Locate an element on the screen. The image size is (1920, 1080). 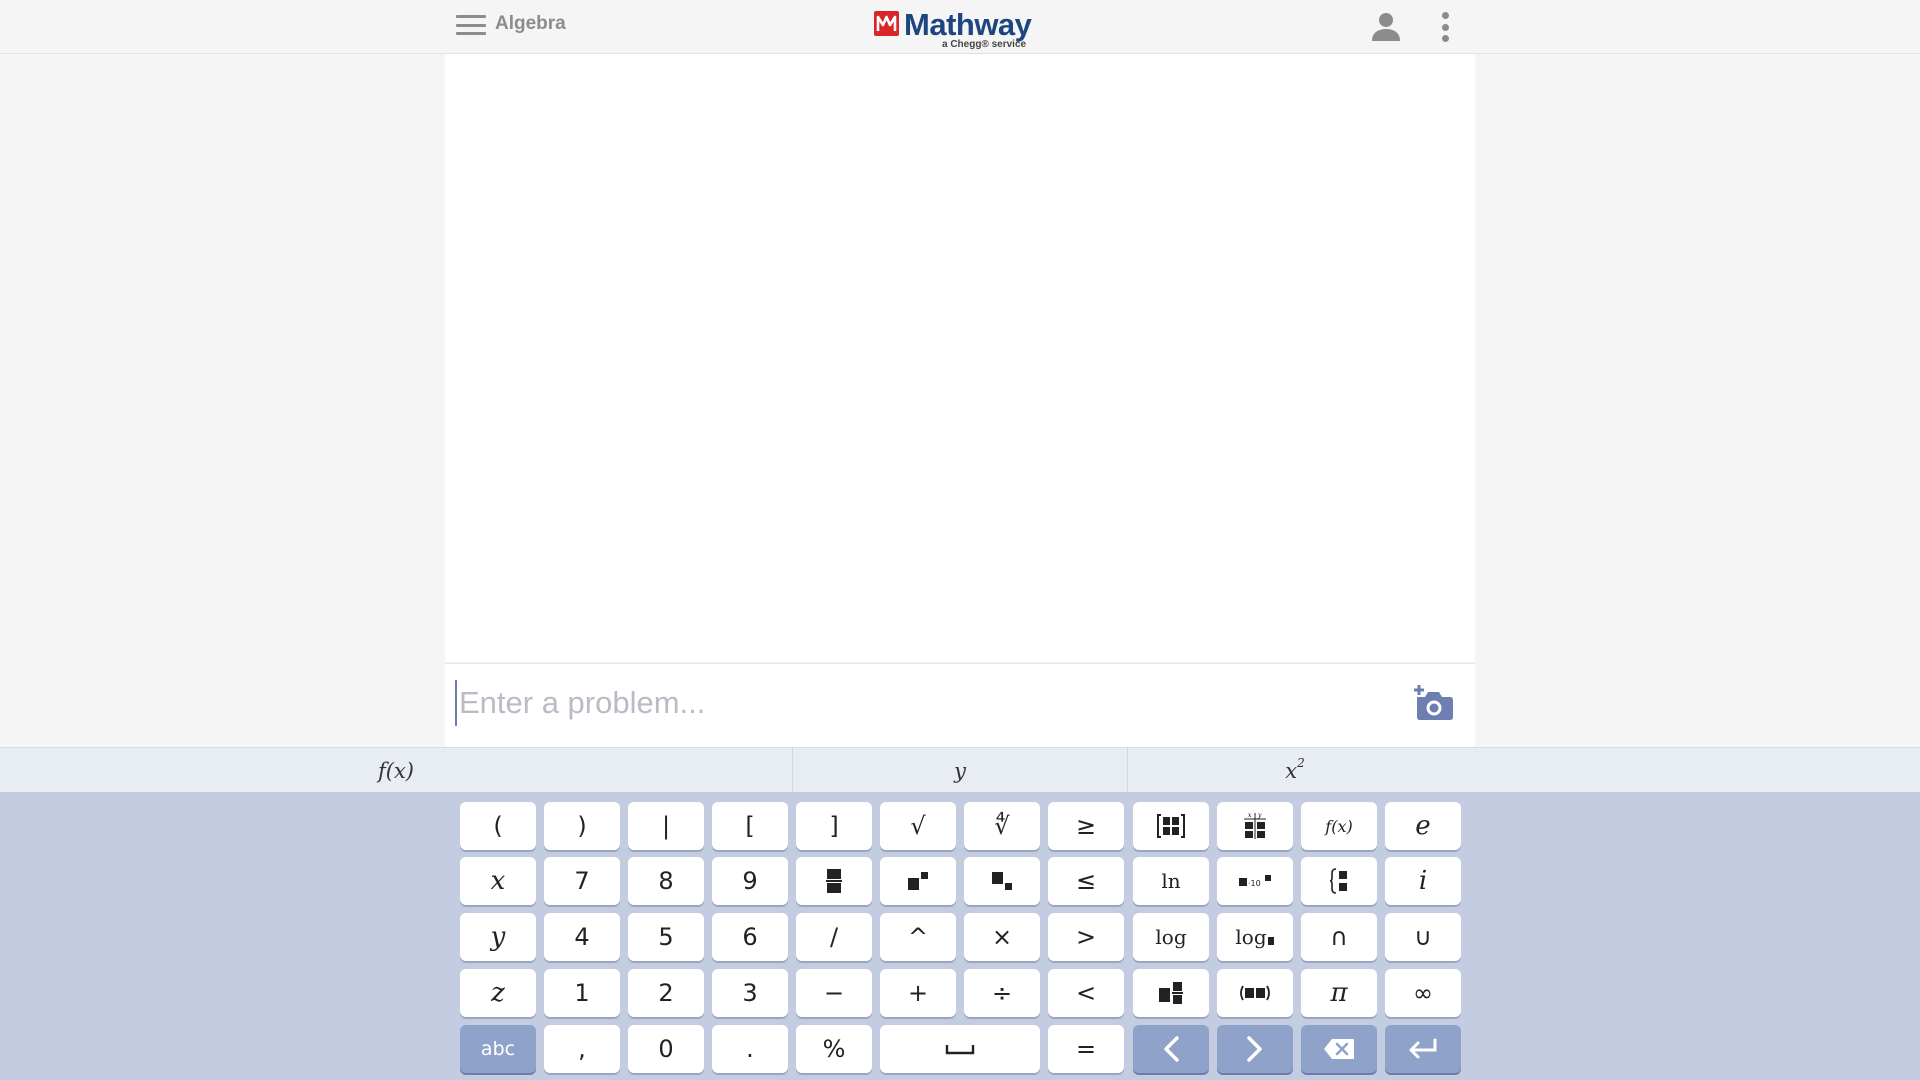
key-7: 7 is located at coordinates (582, 881).